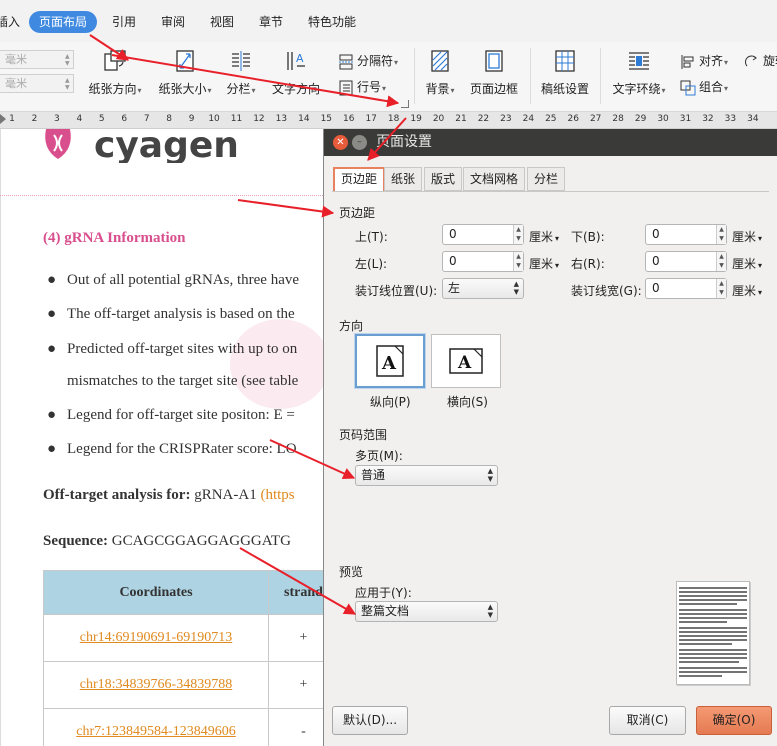 This screenshot has height=746, width=777. Describe the element at coordinates (57, 119) in the screenshot. I see `ruler-number: 3` at that location.